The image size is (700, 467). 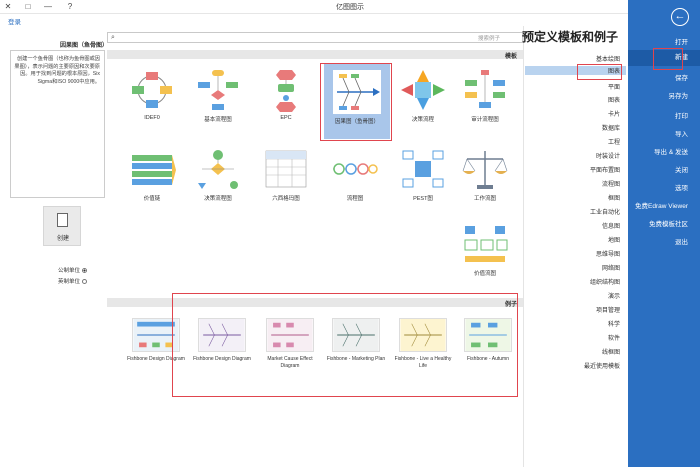 I want to click on imperial-radio, so click(x=85, y=282).